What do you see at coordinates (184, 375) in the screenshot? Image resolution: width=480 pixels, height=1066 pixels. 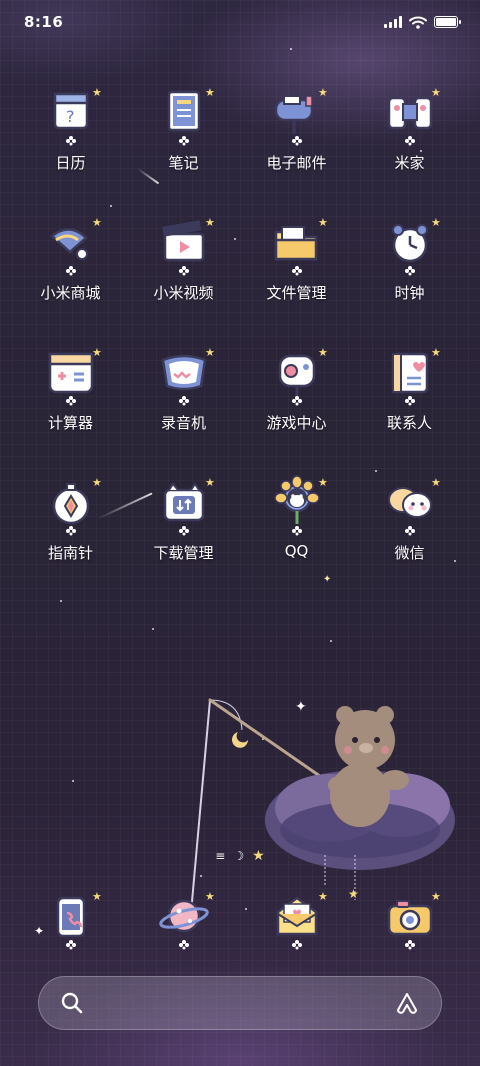 I see `recorder-icon: ★` at bounding box center [184, 375].